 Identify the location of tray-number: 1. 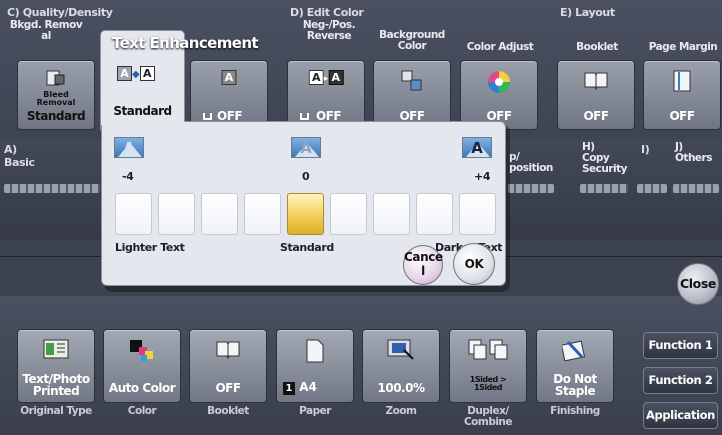
(289, 388).